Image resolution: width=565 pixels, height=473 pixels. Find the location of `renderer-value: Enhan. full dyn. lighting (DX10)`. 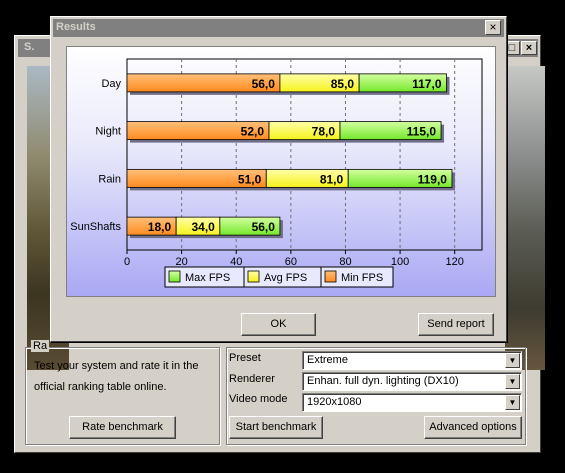

renderer-value: Enhan. full dyn. lighting (DX10) is located at coordinates (383, 381).